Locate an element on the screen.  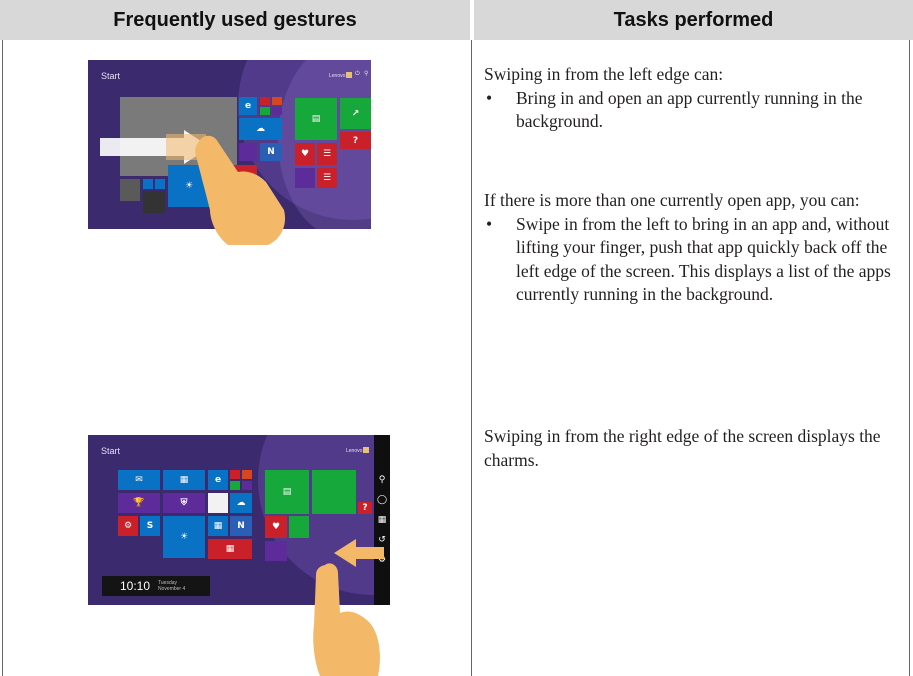
skype-tile: S is located at coordinates (150, 526).